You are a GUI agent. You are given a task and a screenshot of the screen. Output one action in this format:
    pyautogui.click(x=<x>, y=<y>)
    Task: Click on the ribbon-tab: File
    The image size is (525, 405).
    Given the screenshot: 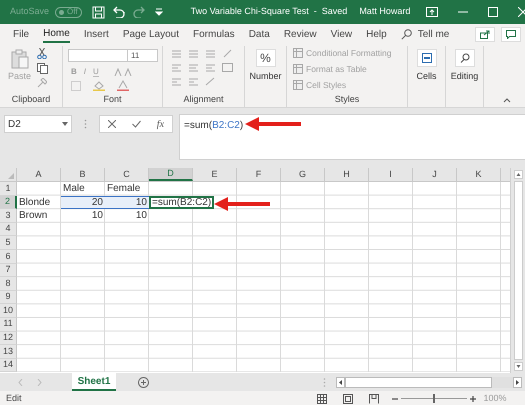 What is the action you would take?
    pyautogui.click(x=21, y=34)
    